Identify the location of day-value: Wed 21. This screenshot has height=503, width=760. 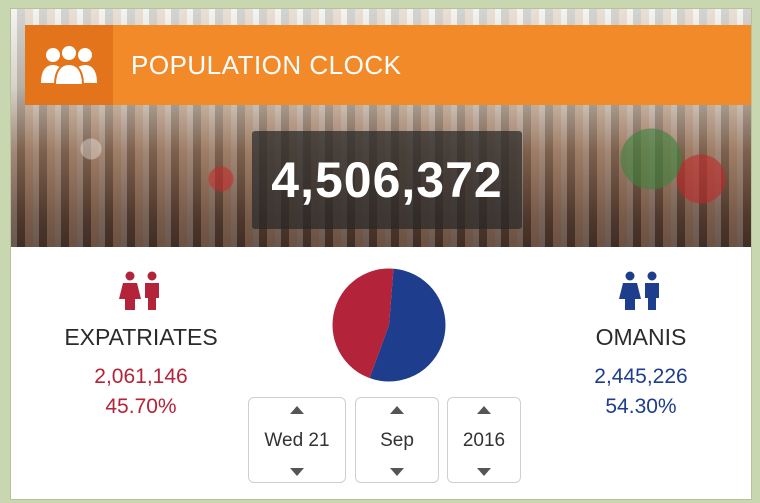
(297, 440).